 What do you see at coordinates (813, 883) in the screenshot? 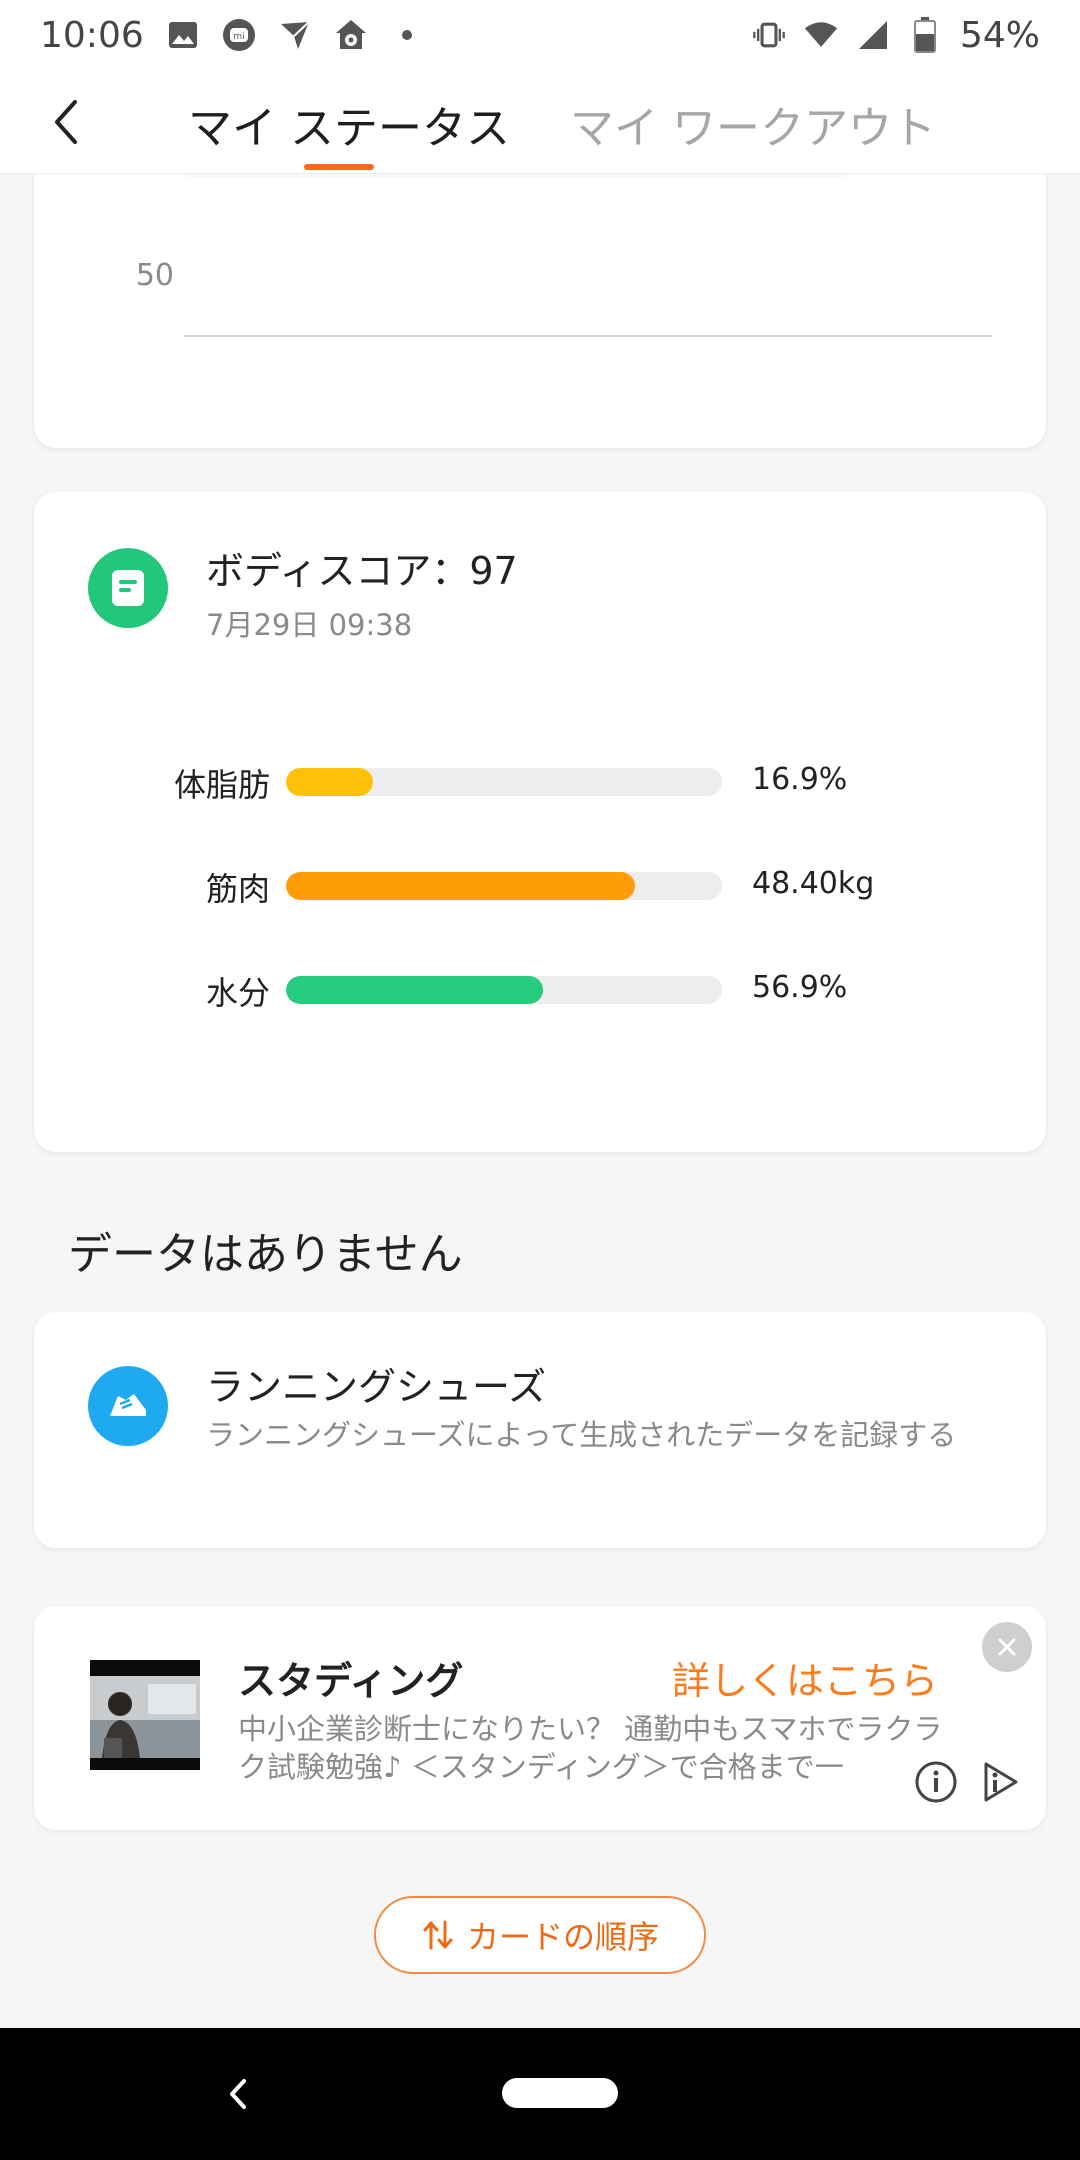
I see `metric-value: 48.40kg` at bounding box center [813, 883].